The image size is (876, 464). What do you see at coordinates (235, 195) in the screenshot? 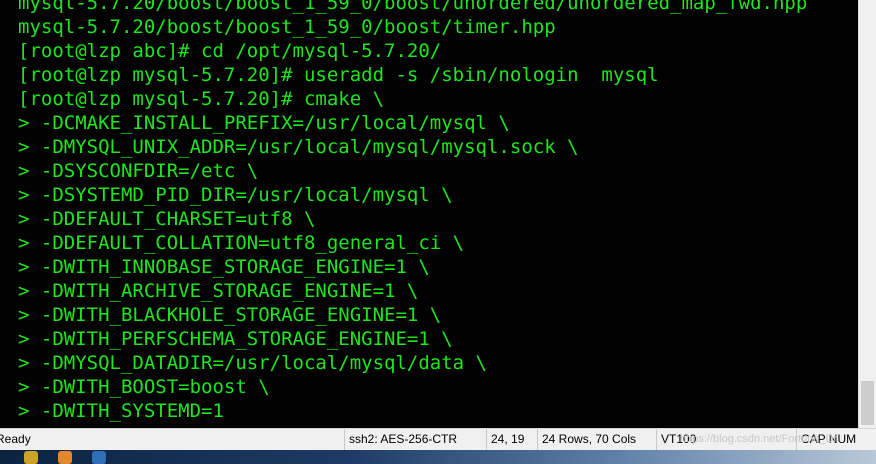
I see `terminal-line: > -DSYSTEMD_PID_DIR=/usr/local/mysql \` at bounding box center [235, 195].